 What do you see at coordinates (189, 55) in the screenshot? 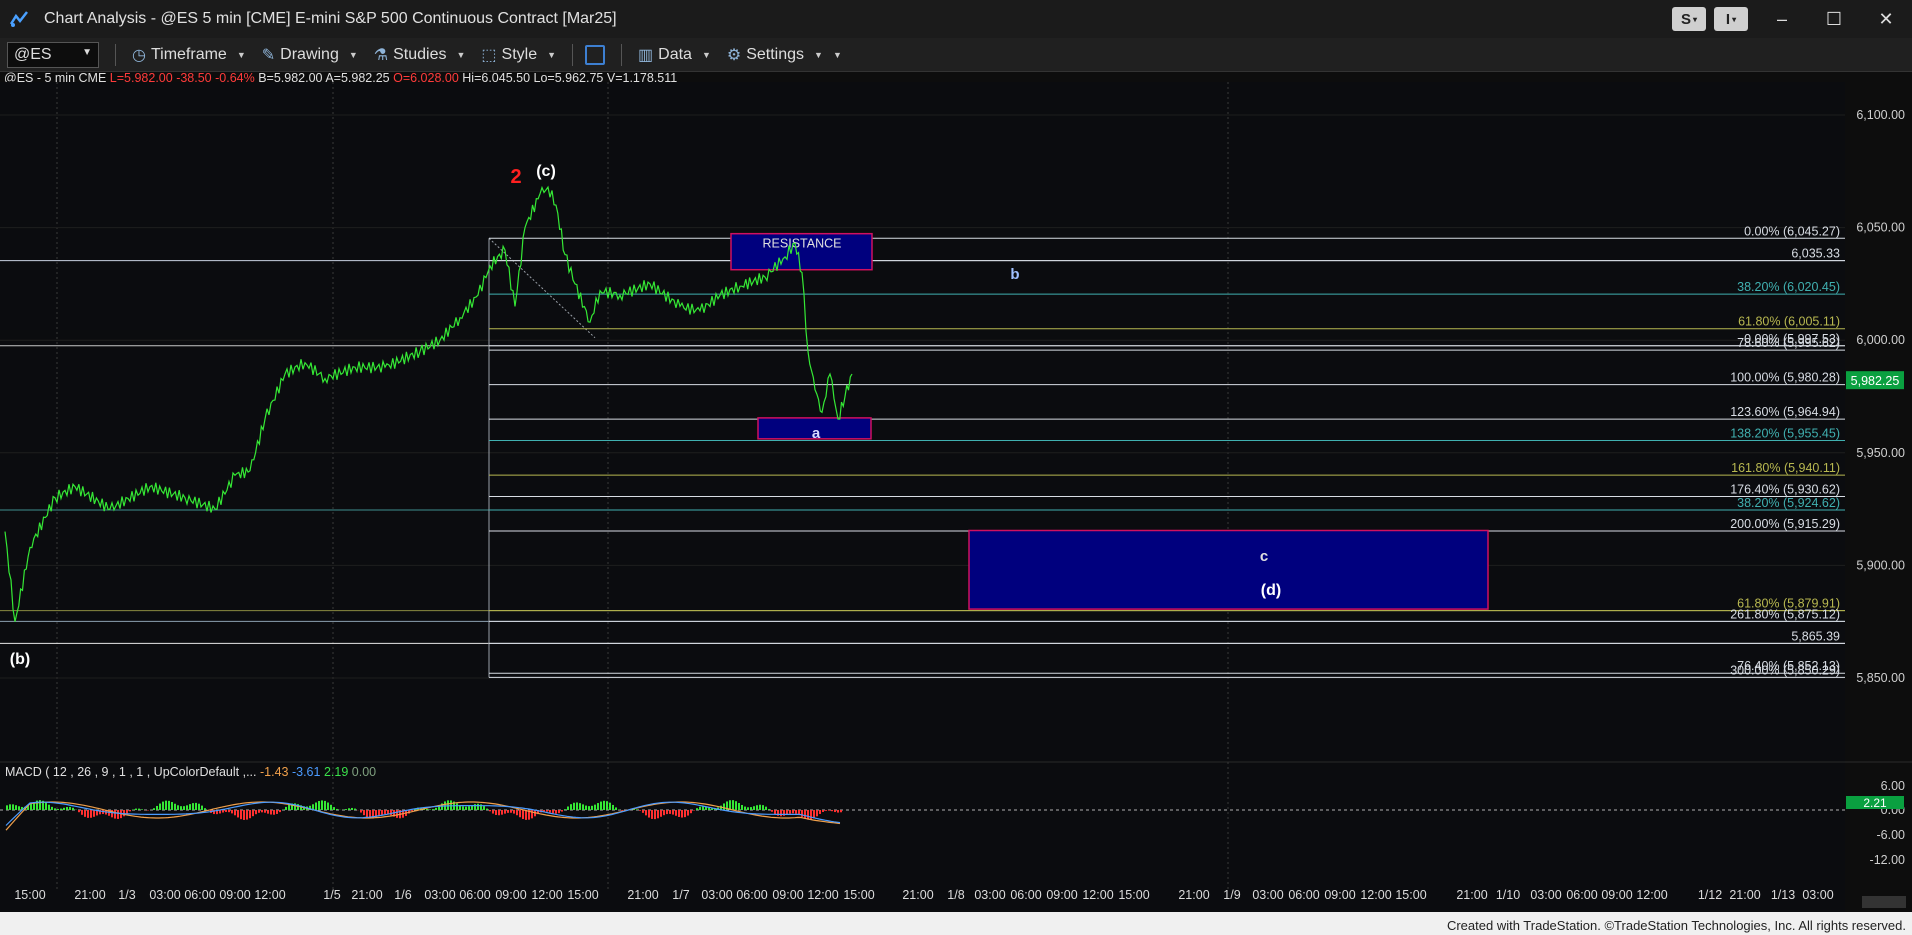
I see `timeframe-menu: ◷ Timeframe ▼` at bounding box center [189, 55].